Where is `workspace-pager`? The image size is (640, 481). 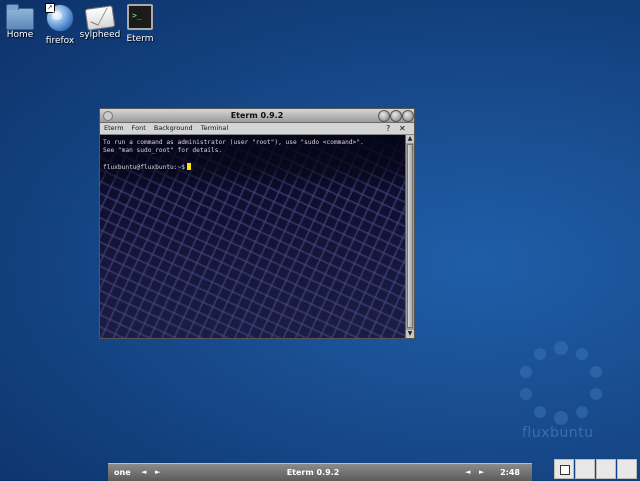
workspace-pager is located at coordinates (597, 469).